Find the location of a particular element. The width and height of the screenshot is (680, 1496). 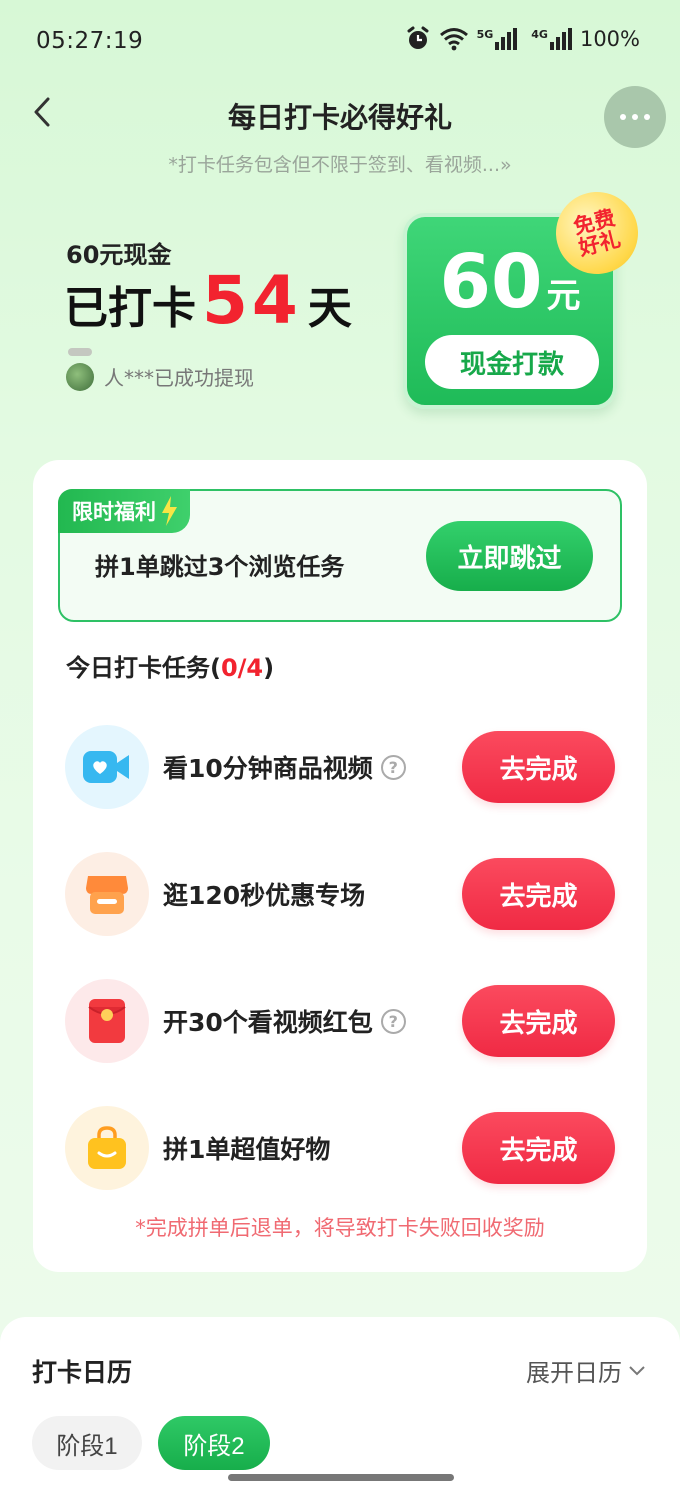

avatar is located at coordinates (80, 376).